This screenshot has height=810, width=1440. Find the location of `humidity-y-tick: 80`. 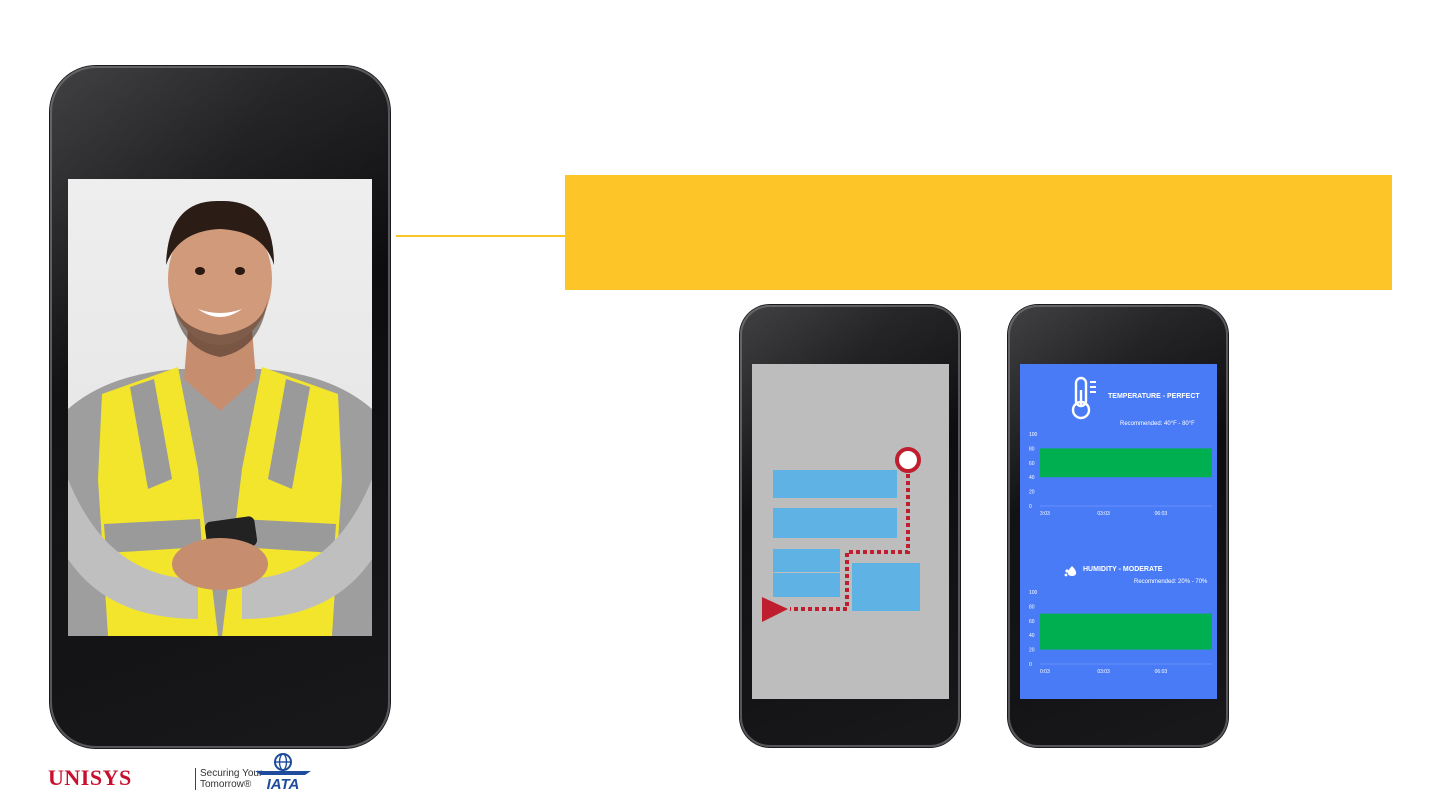

humidity-y-tick: 80 is located at coordinates (1032, 607).